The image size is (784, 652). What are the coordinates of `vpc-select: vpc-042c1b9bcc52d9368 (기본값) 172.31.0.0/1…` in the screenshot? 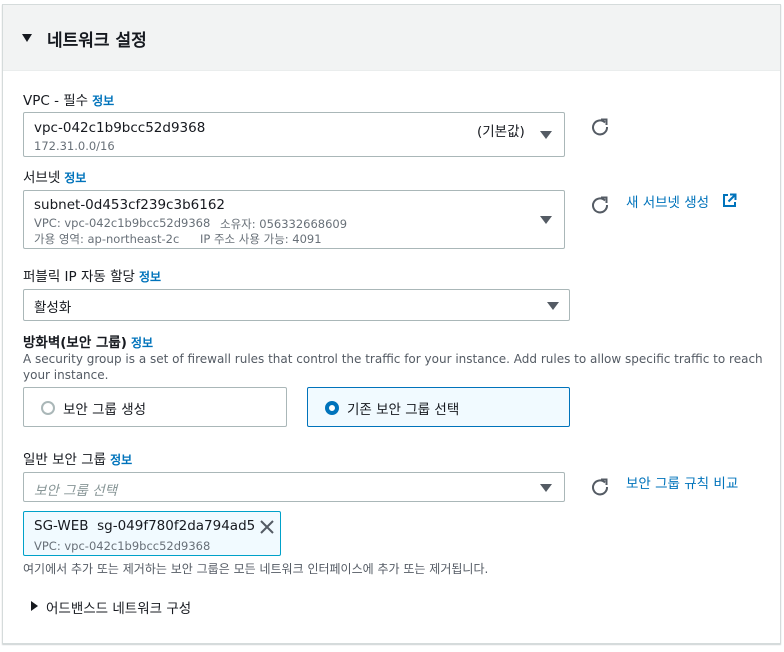 It's located at (294, 134).